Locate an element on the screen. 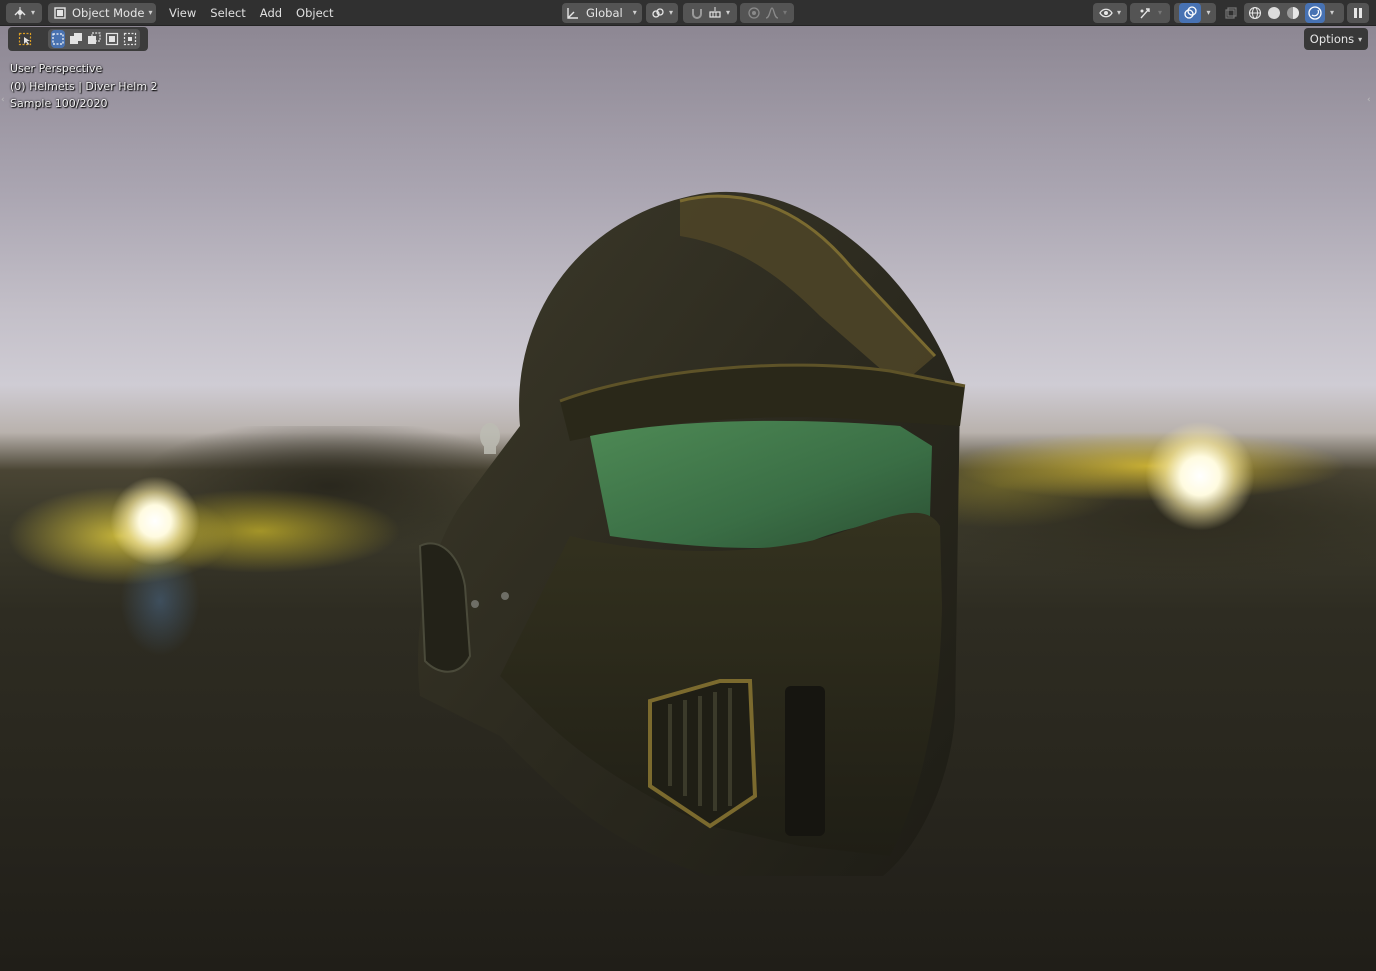  solid-shading-icon is located at coordinates (1274, 13).